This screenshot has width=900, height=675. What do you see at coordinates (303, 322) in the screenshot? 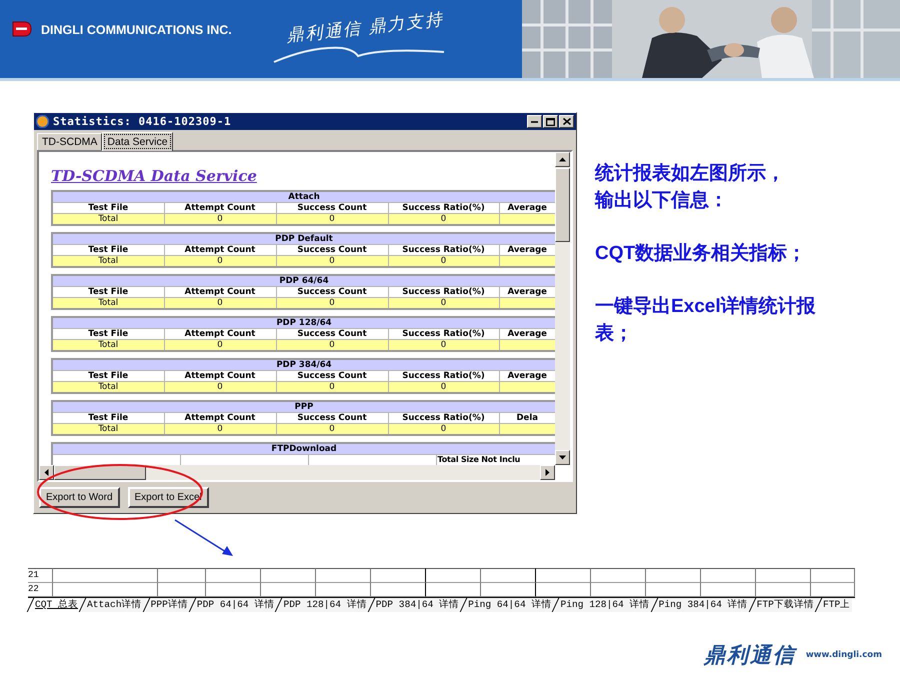
I see `section-title: PDP 128/64` at bounding box center [303, 322].